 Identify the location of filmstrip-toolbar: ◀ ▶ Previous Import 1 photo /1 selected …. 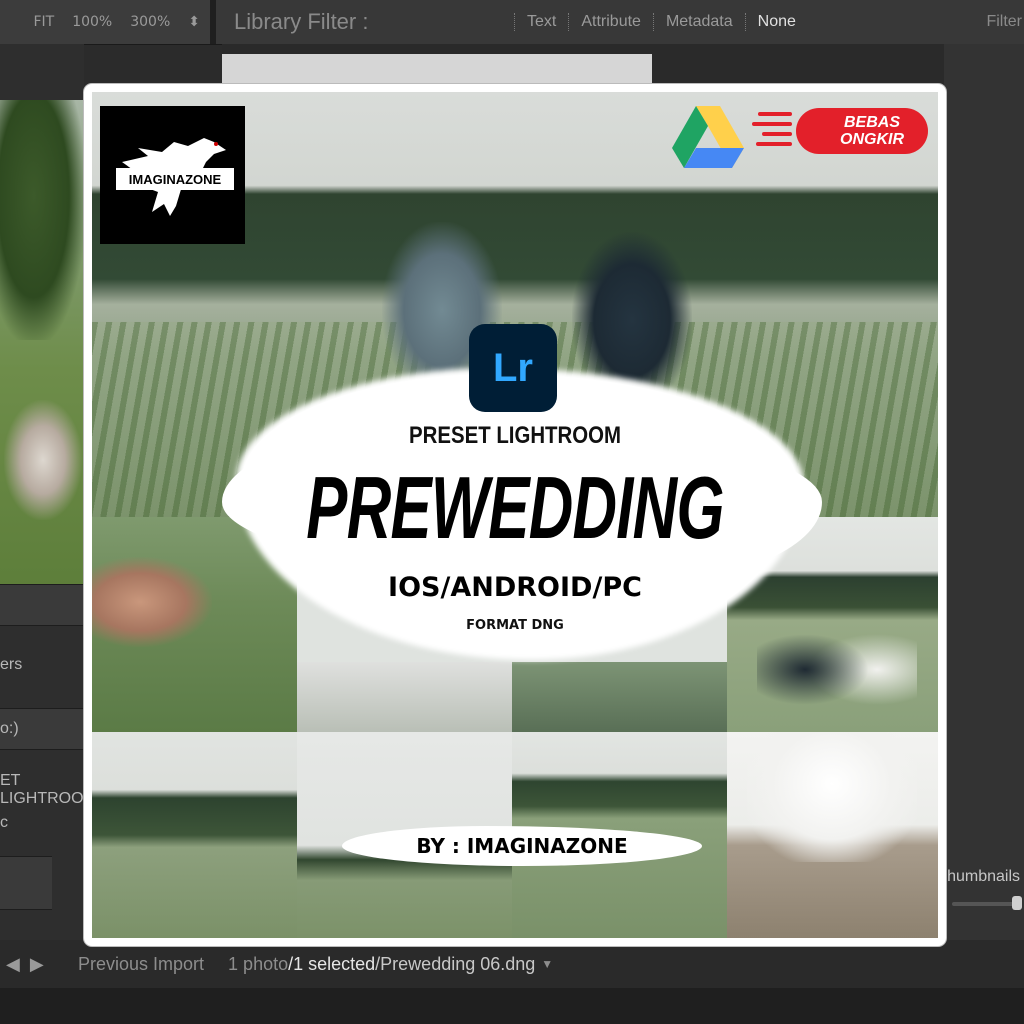
(512, 964).